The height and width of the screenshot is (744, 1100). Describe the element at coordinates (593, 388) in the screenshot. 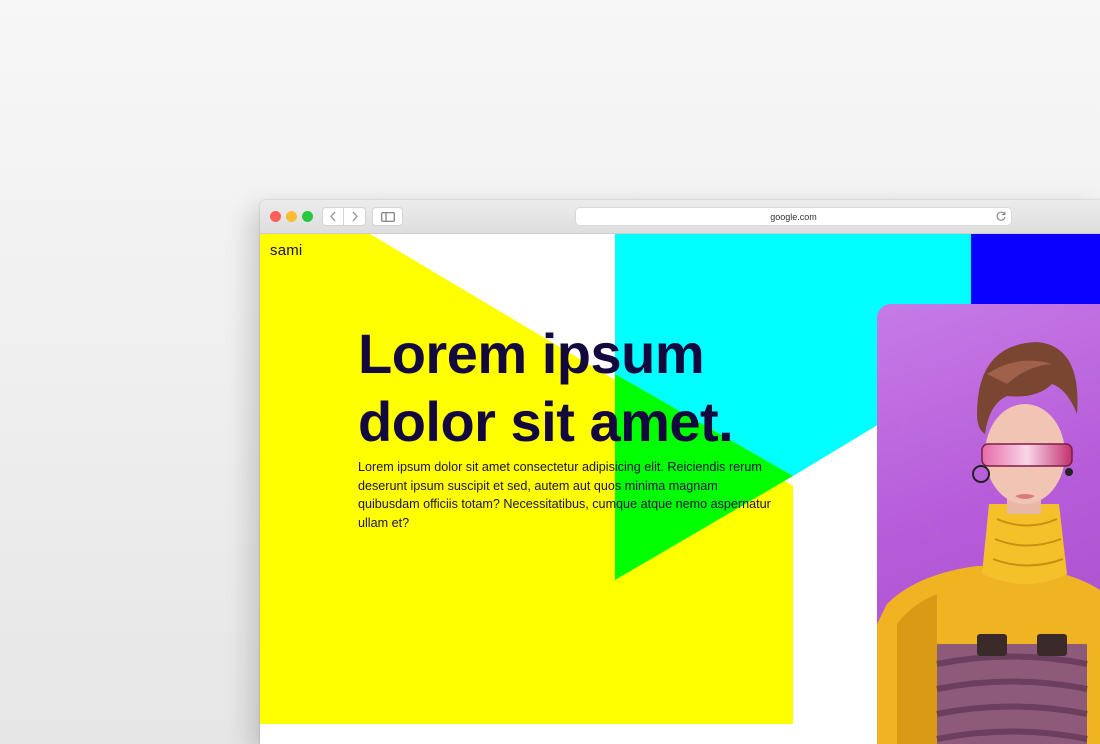

I see `page-headline: Lorem ipsum dolor sit amet.` at that location.